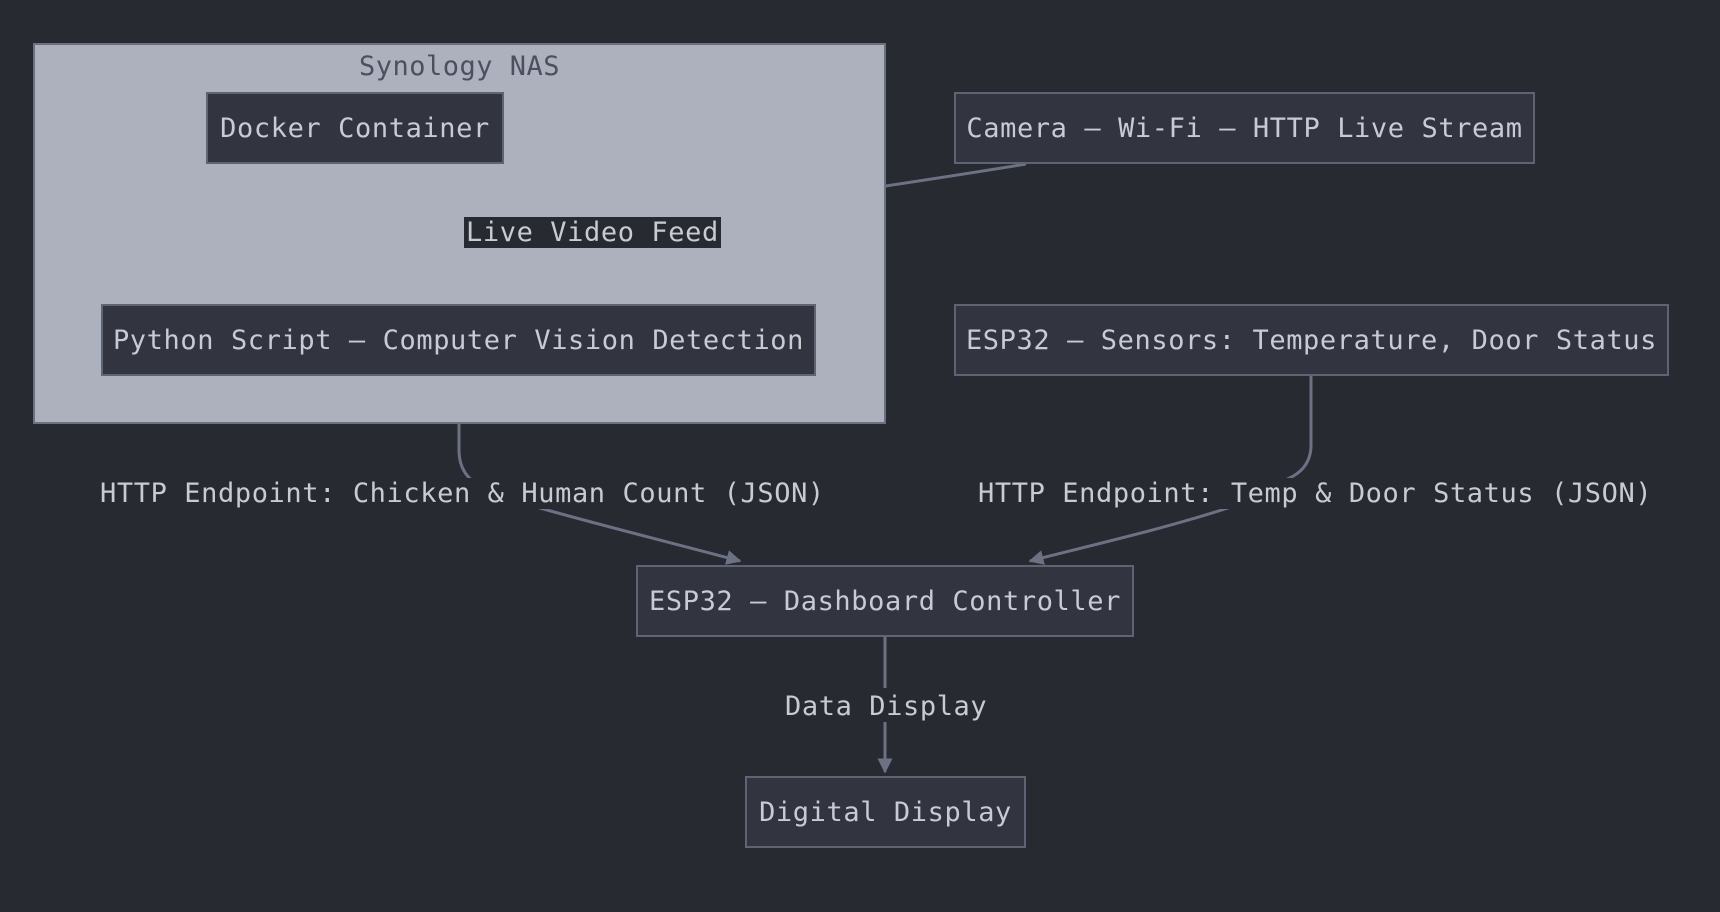 Image resolution: width=1720 pixels, height=912 pixels. What do you see at coordinates (459, 66) in the screenshot?
I see `cluster-title: Synology NAS` at bounding box center [459, 66].